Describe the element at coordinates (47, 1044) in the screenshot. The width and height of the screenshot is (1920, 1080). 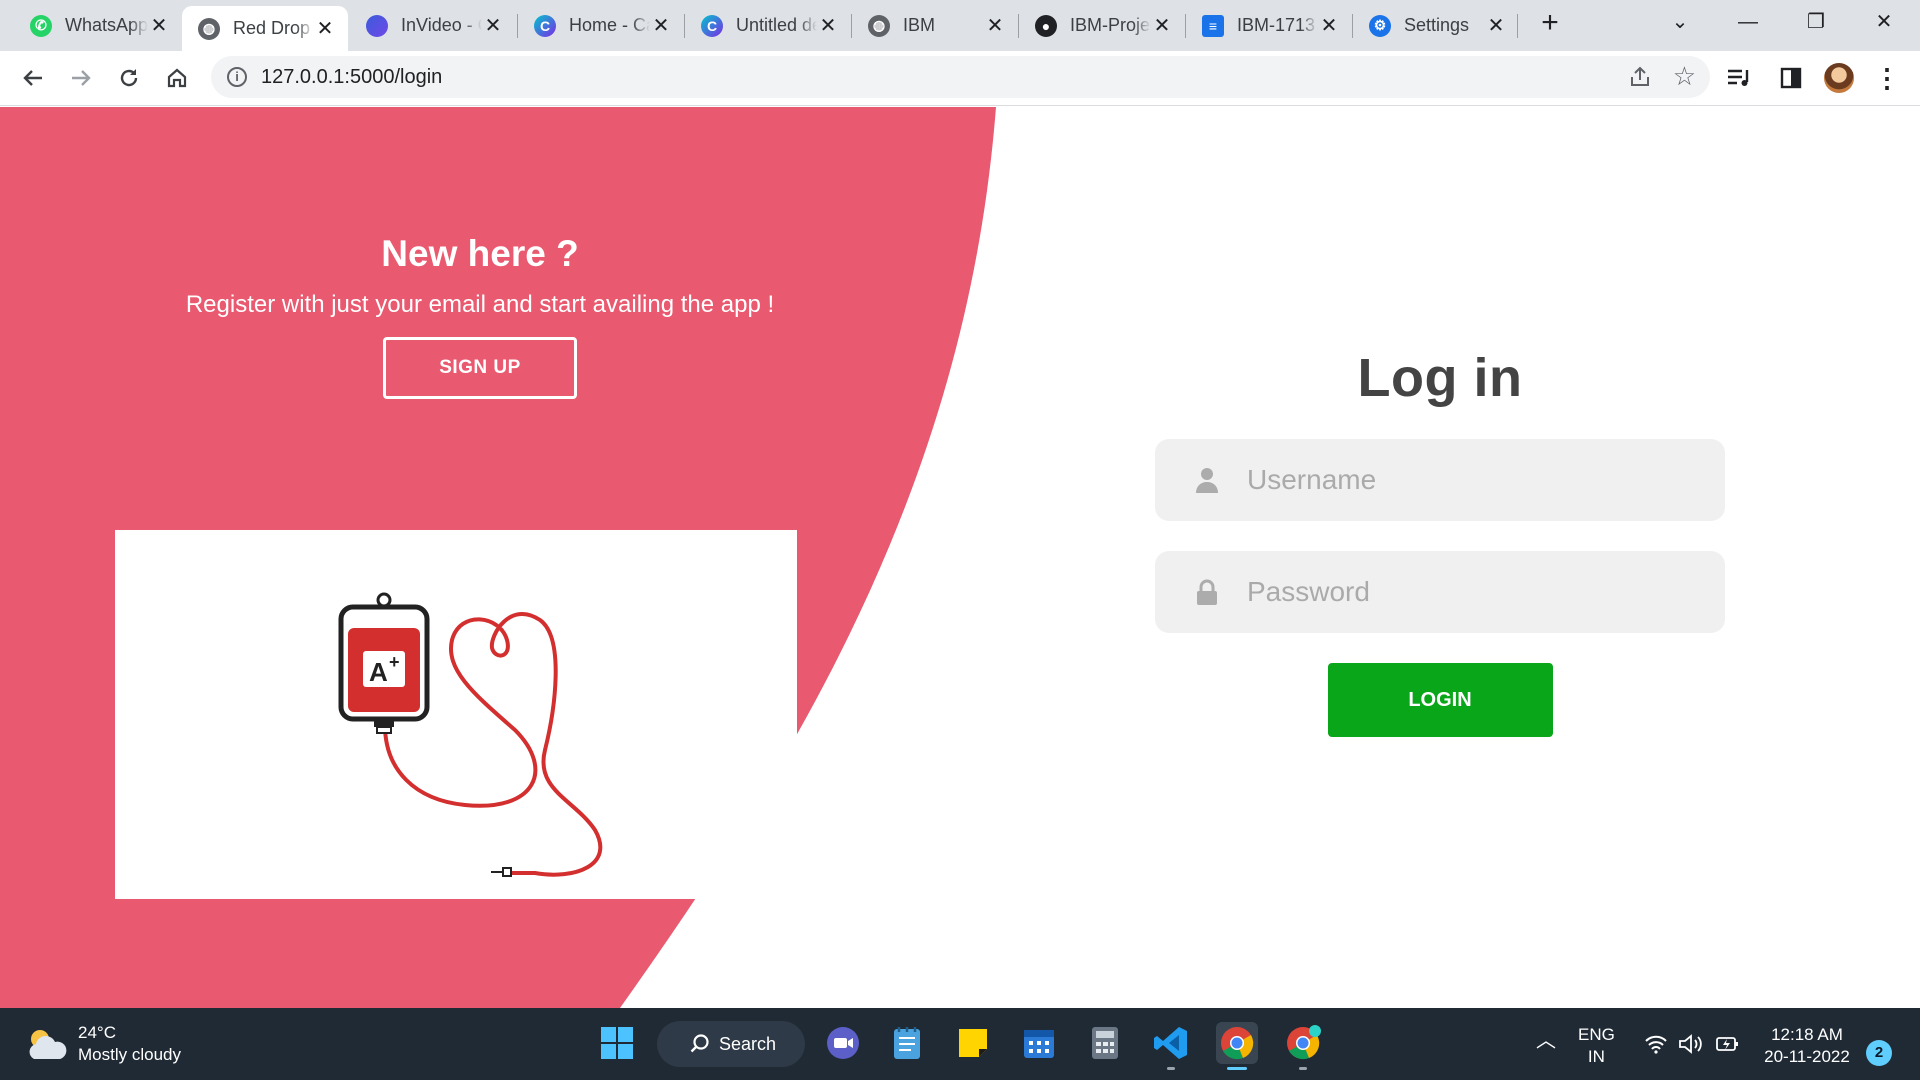
I see `cloudy-weather-icon` at that location.